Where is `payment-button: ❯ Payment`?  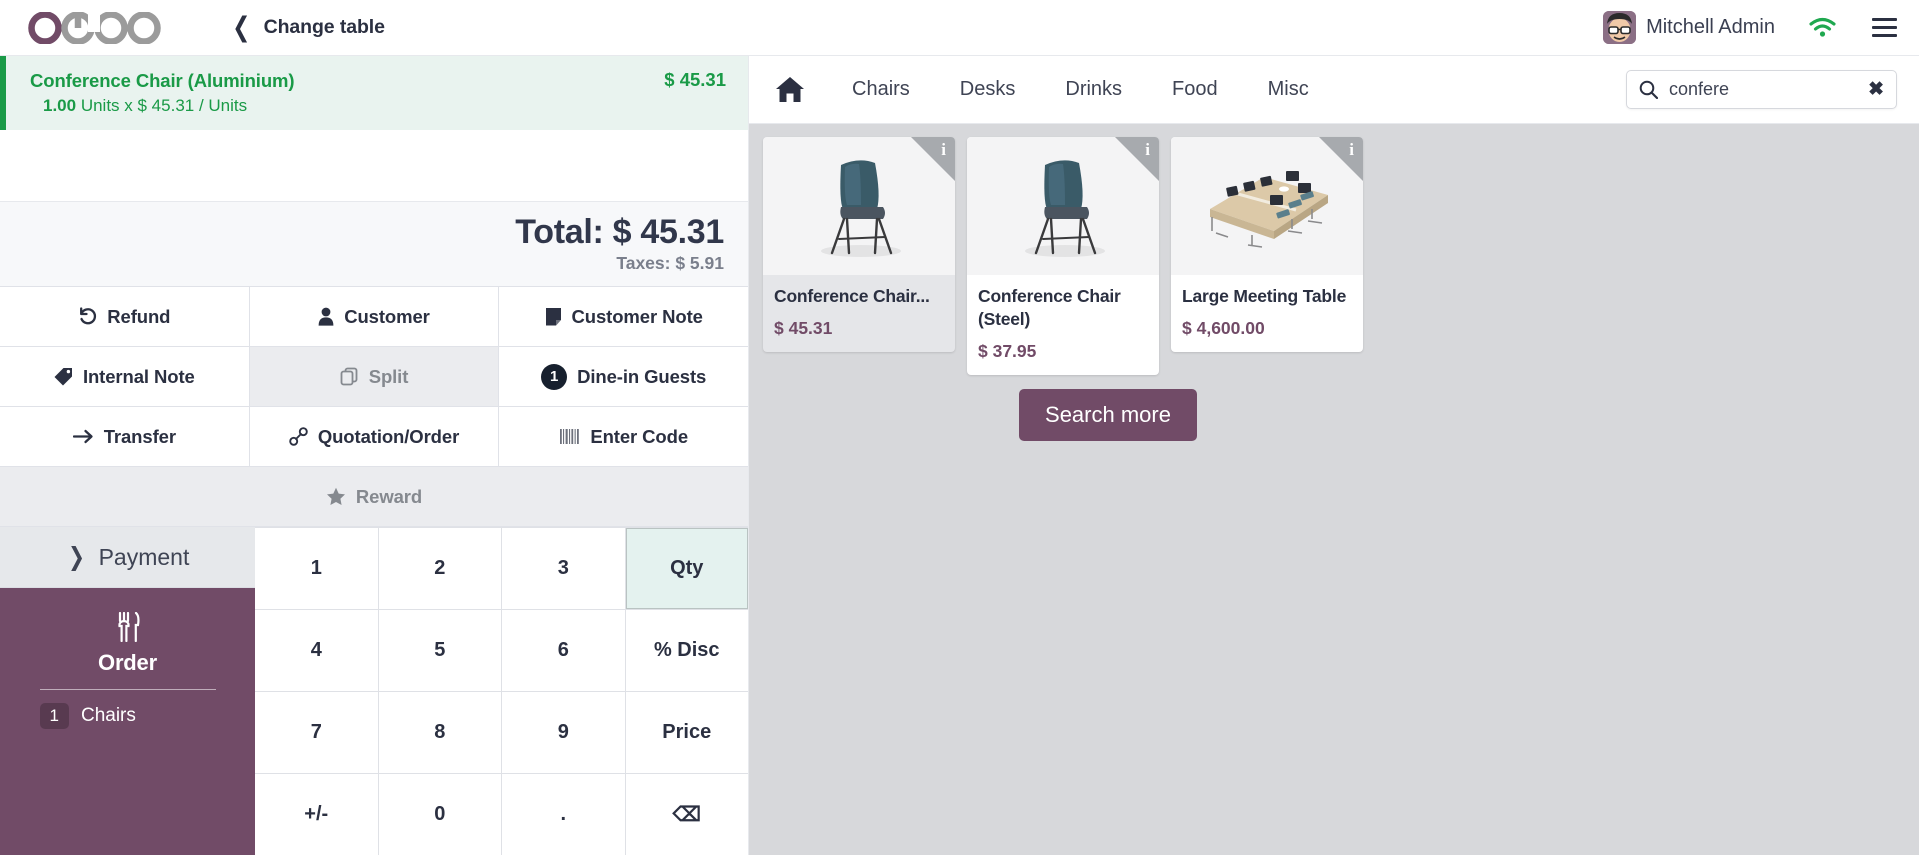 payment-button: ❯ Payment is located at coordinates (127, 557).